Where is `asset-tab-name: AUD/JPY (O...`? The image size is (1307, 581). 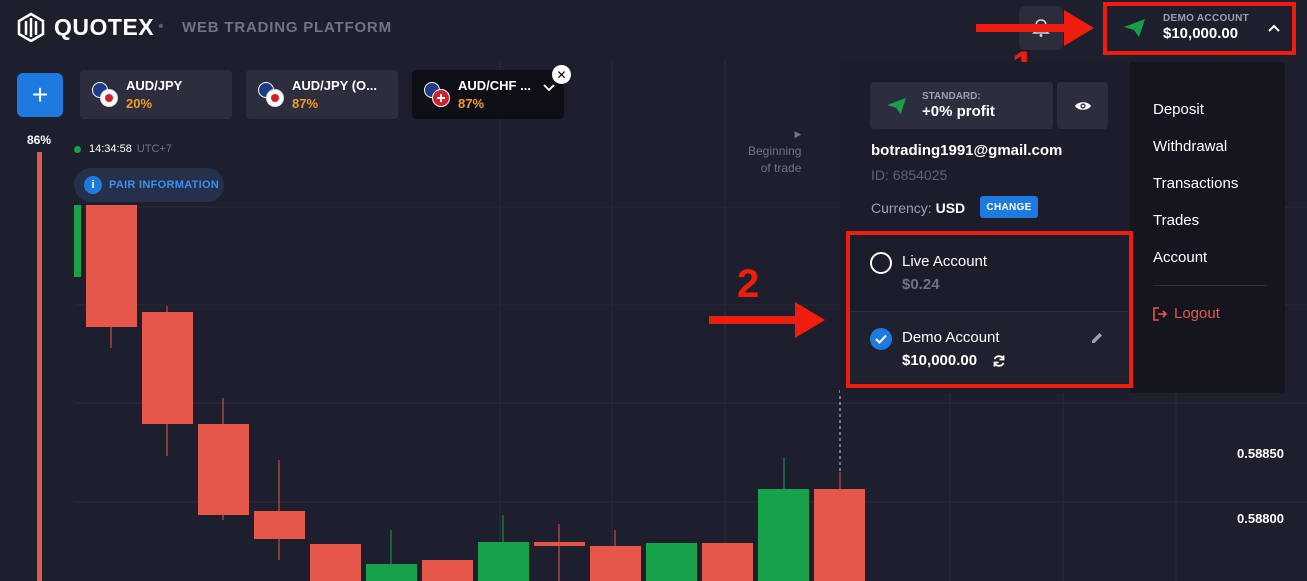
asset-tab-name: AUD/JPY (O... is located at coordinates (335, 85).